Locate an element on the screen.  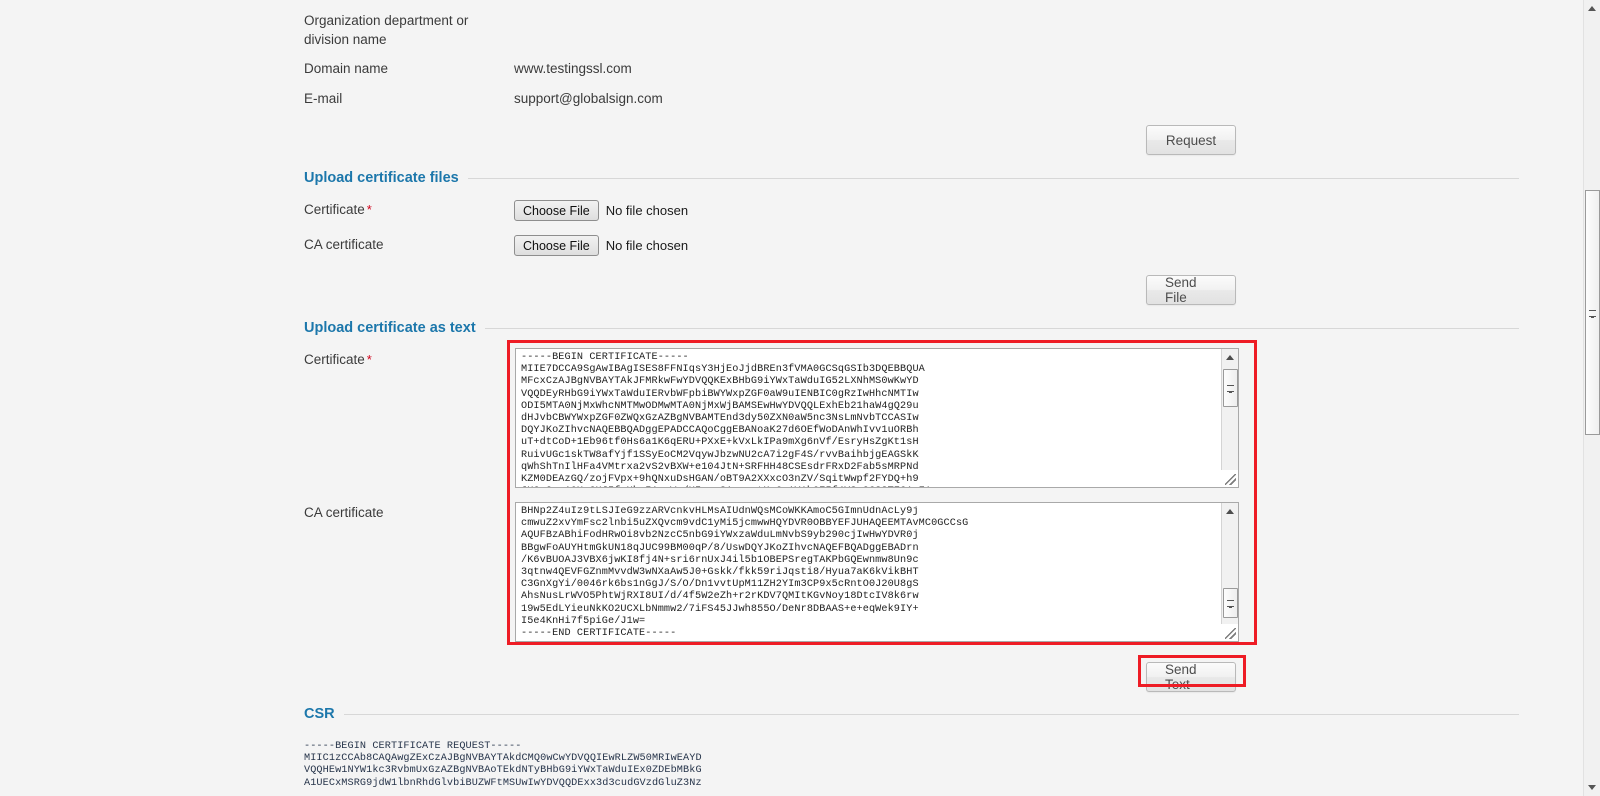
value-email: support@globalsign.com is located at coordinates (588, 98).